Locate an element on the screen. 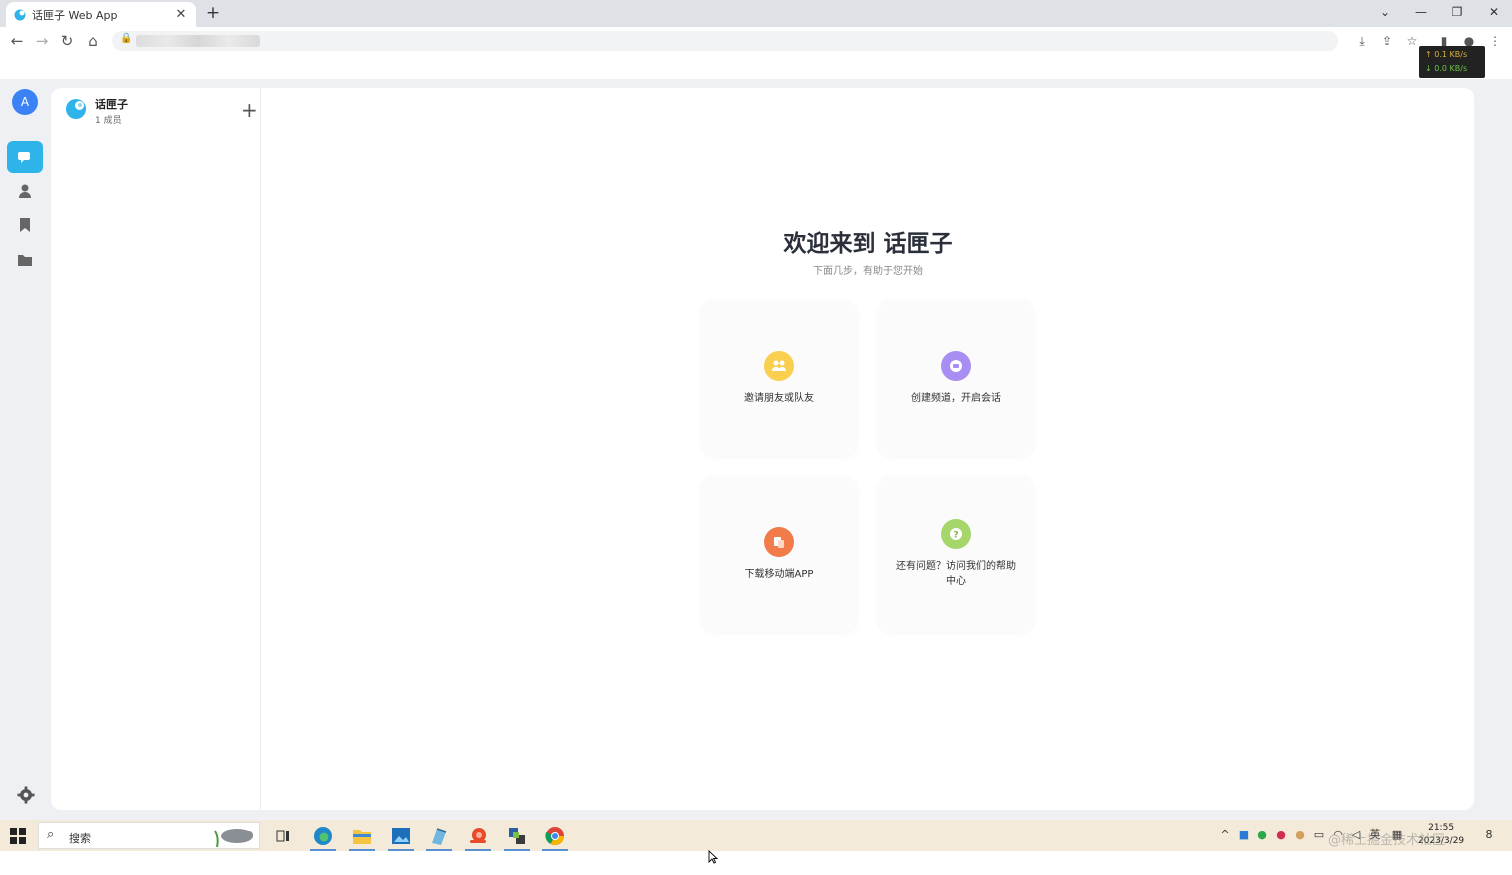  space-logo-icon is located at coordinates (76, 109).